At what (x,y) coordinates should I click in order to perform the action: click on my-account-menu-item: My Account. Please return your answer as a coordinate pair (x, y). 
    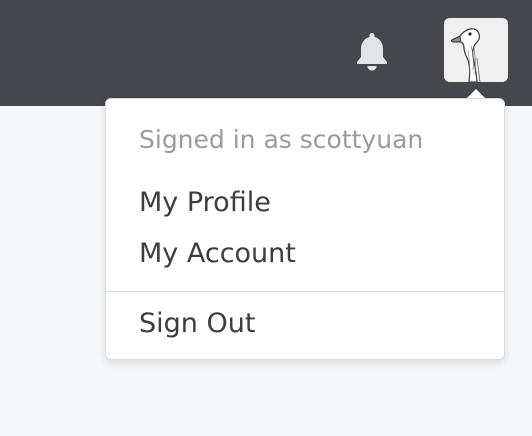
    Looking at the image, I should click on (217, 253).